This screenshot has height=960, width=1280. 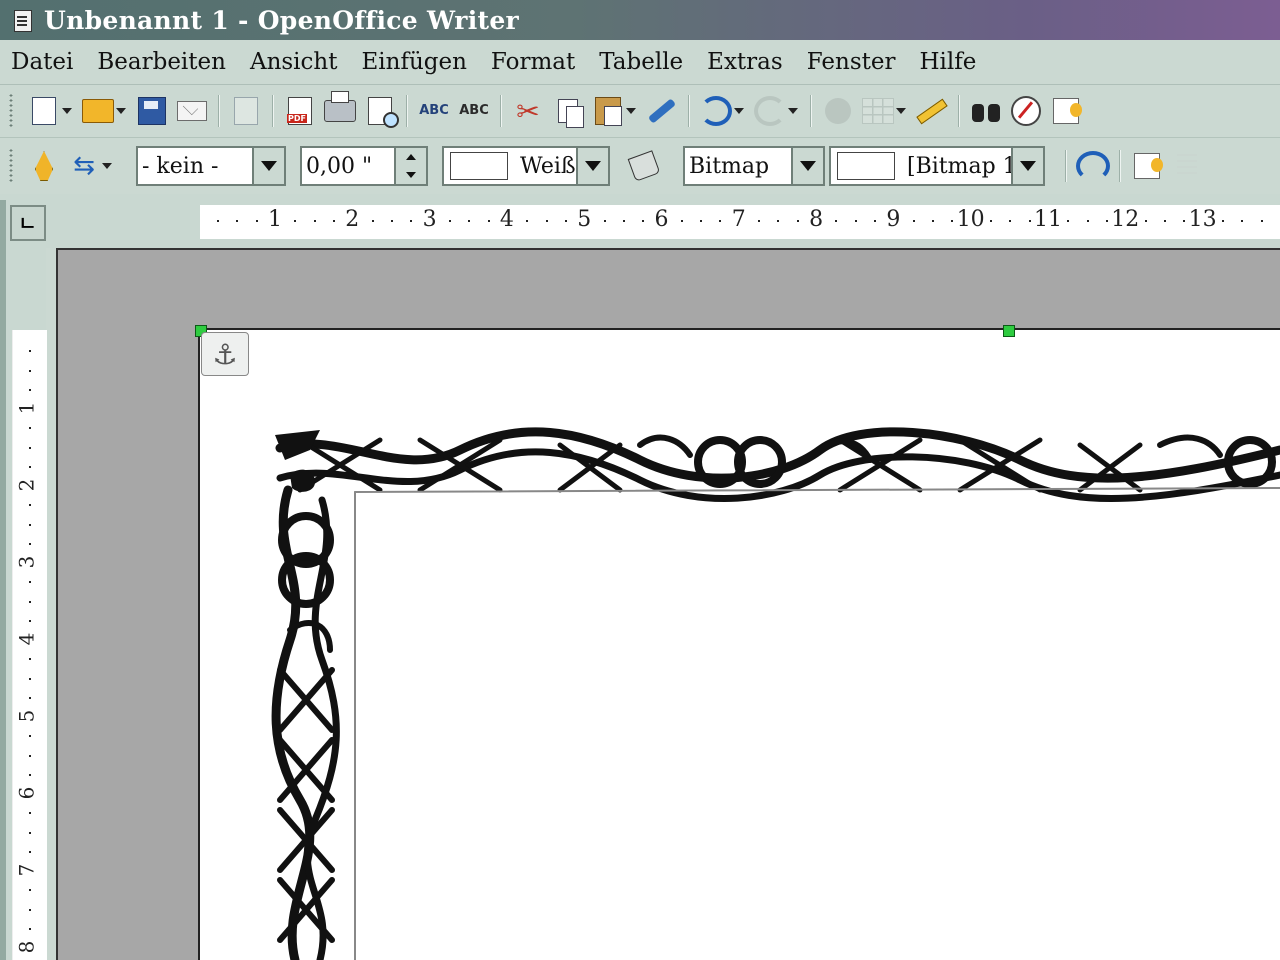 What do you see at coordinates (631, 111) in the screenshot?
I see `paste-dropdown-arrow` at bounding box center [631, 111].